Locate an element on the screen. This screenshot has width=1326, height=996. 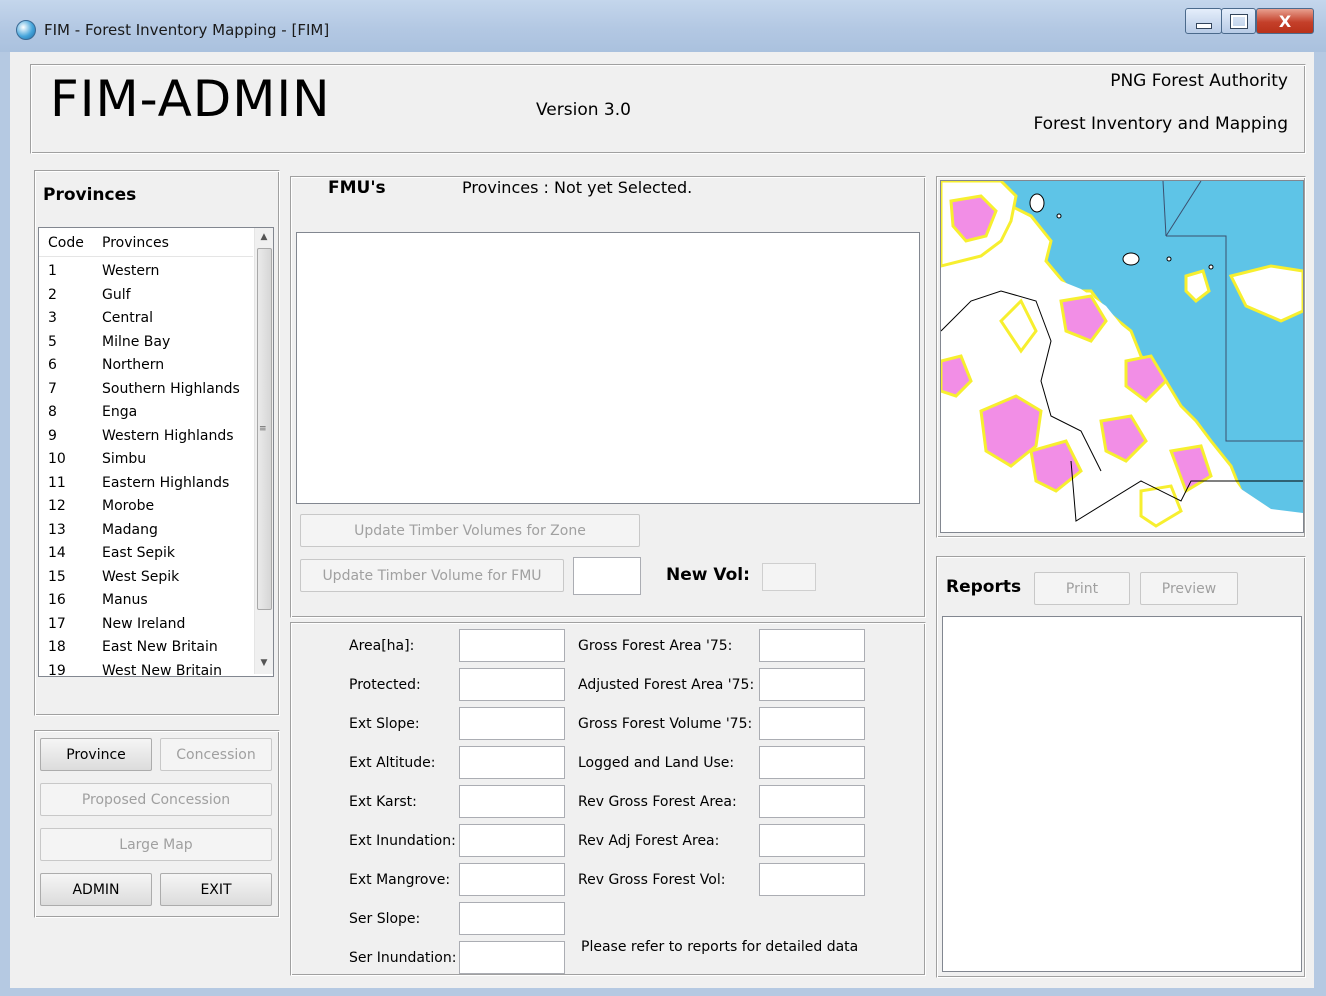
app-globe-icon is located at coordinates (26, 30).